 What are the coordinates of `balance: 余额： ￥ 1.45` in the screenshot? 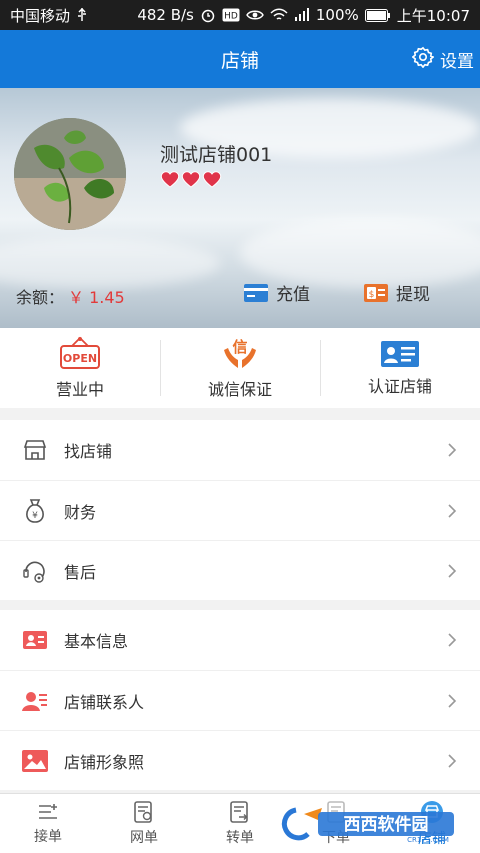 It's located at (70, 296).